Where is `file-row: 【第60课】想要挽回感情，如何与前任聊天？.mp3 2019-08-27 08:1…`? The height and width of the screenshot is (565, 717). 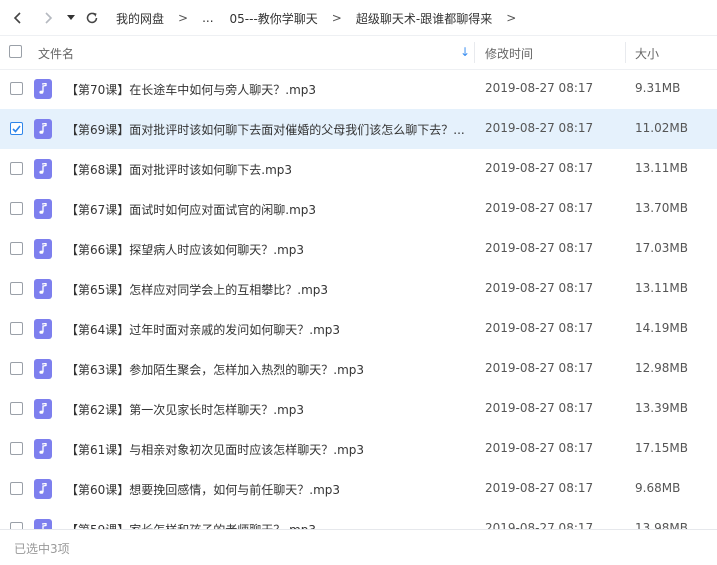 file-row: 【第60课】想要挽回感情，如何与前任聊天？.mp3 2019-08-27 08:1… is located at coordinates (358, 489).